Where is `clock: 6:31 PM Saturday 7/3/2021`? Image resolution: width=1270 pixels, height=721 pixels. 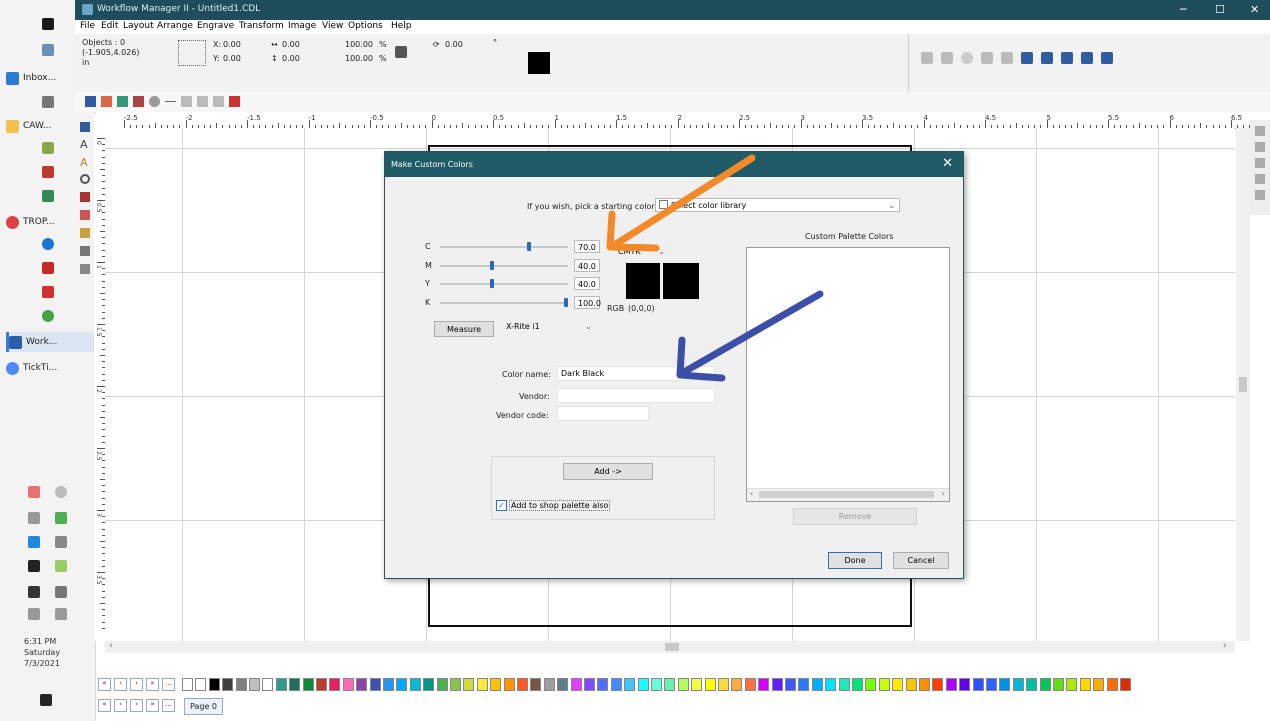 clock: 6:31 PM Saturday 7/3/2021 is located at coordinates (49, 652).